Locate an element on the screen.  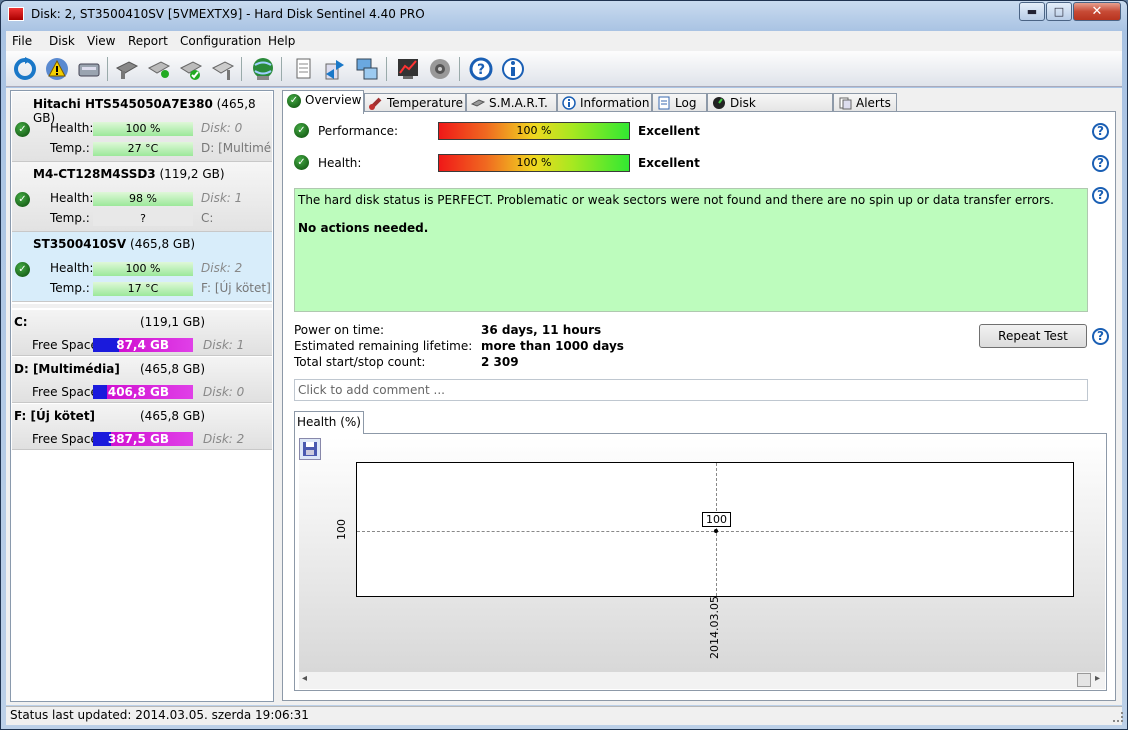
menu-disk: Disk is located at coordinates (62, 41).